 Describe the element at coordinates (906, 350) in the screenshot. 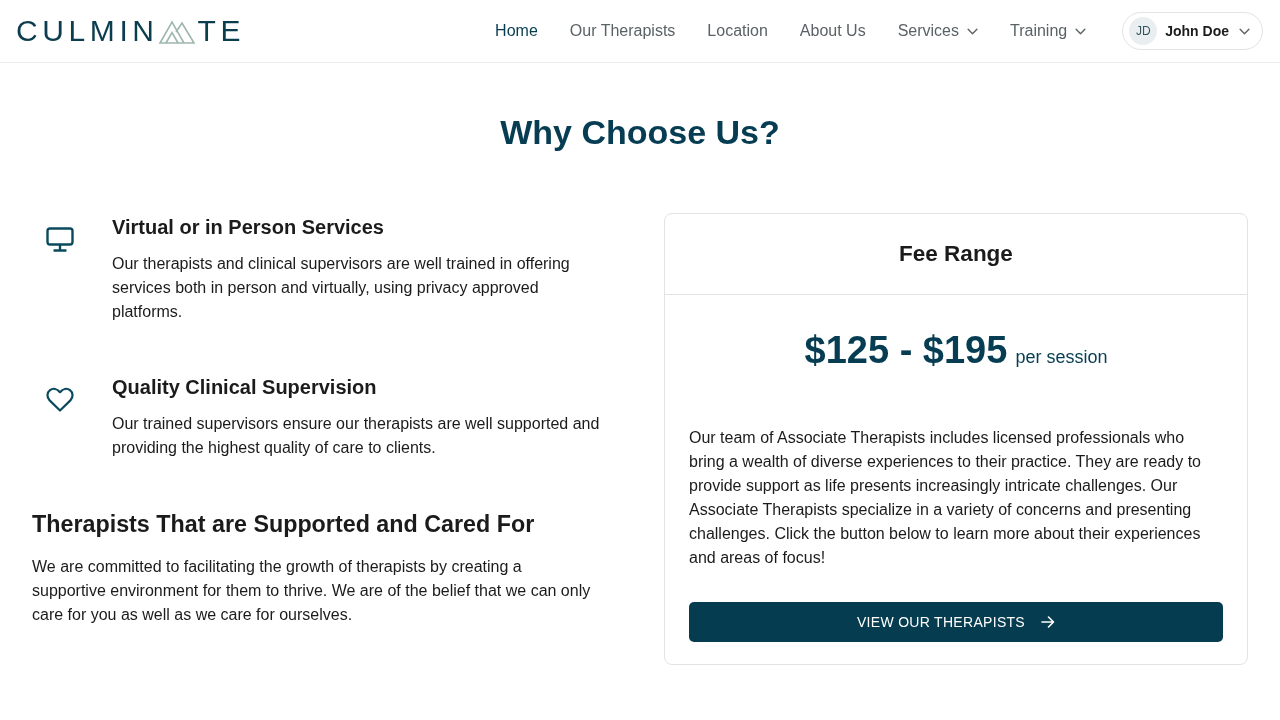

I see `price-range: $125 - $195` at that location.